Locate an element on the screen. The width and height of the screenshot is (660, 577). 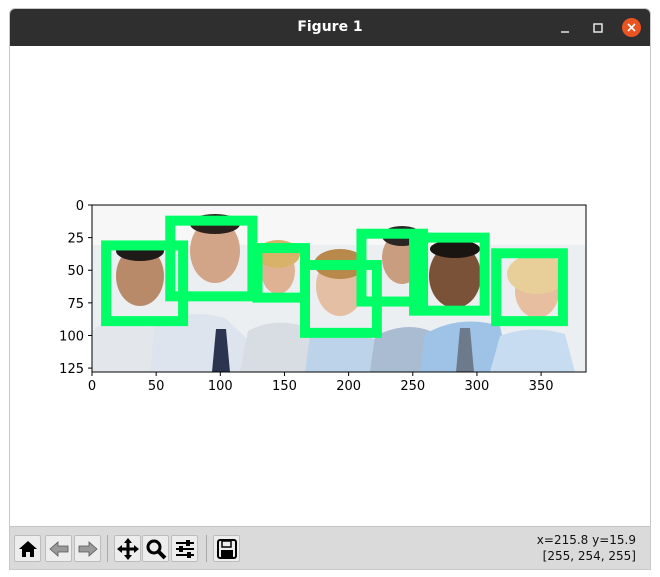
back-button is located at coordinates (58, 548).